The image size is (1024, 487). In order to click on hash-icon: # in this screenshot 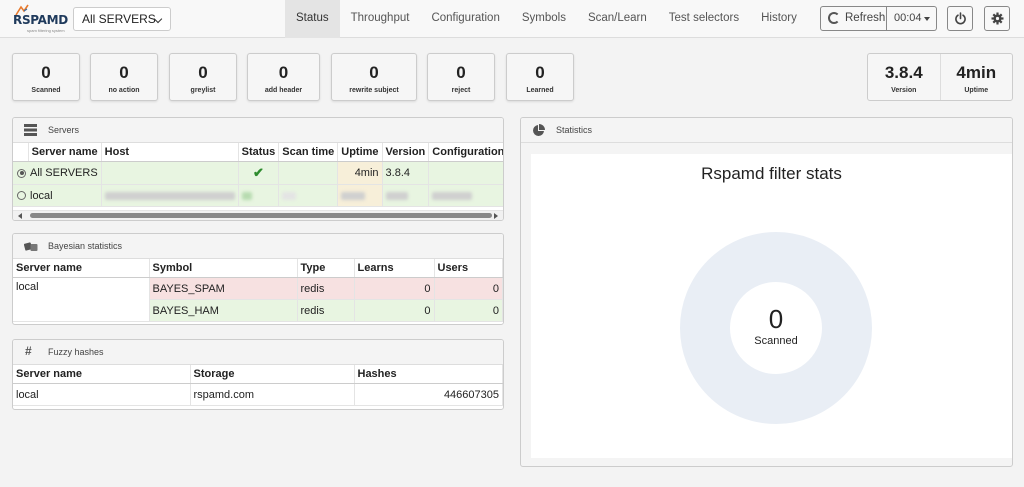, I will do `click(28, 351)`.